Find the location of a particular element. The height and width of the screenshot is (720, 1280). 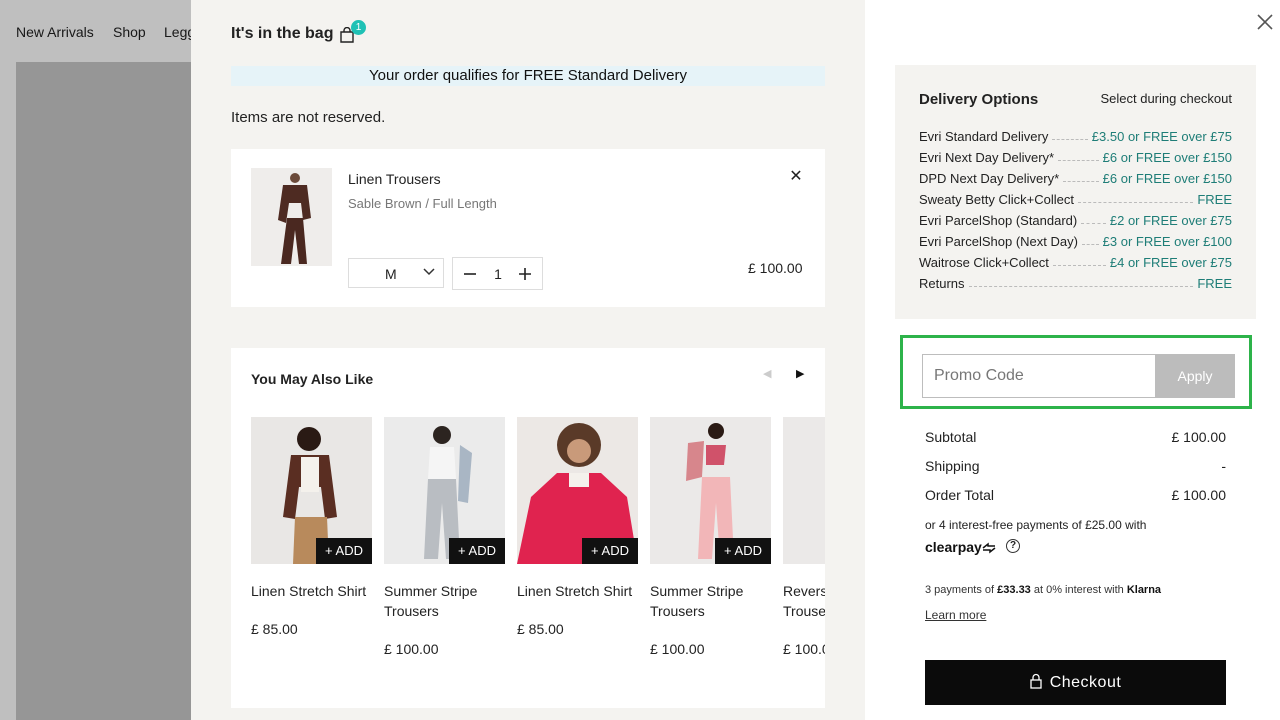

close-bag-button is located at coordinates (1265, 22).